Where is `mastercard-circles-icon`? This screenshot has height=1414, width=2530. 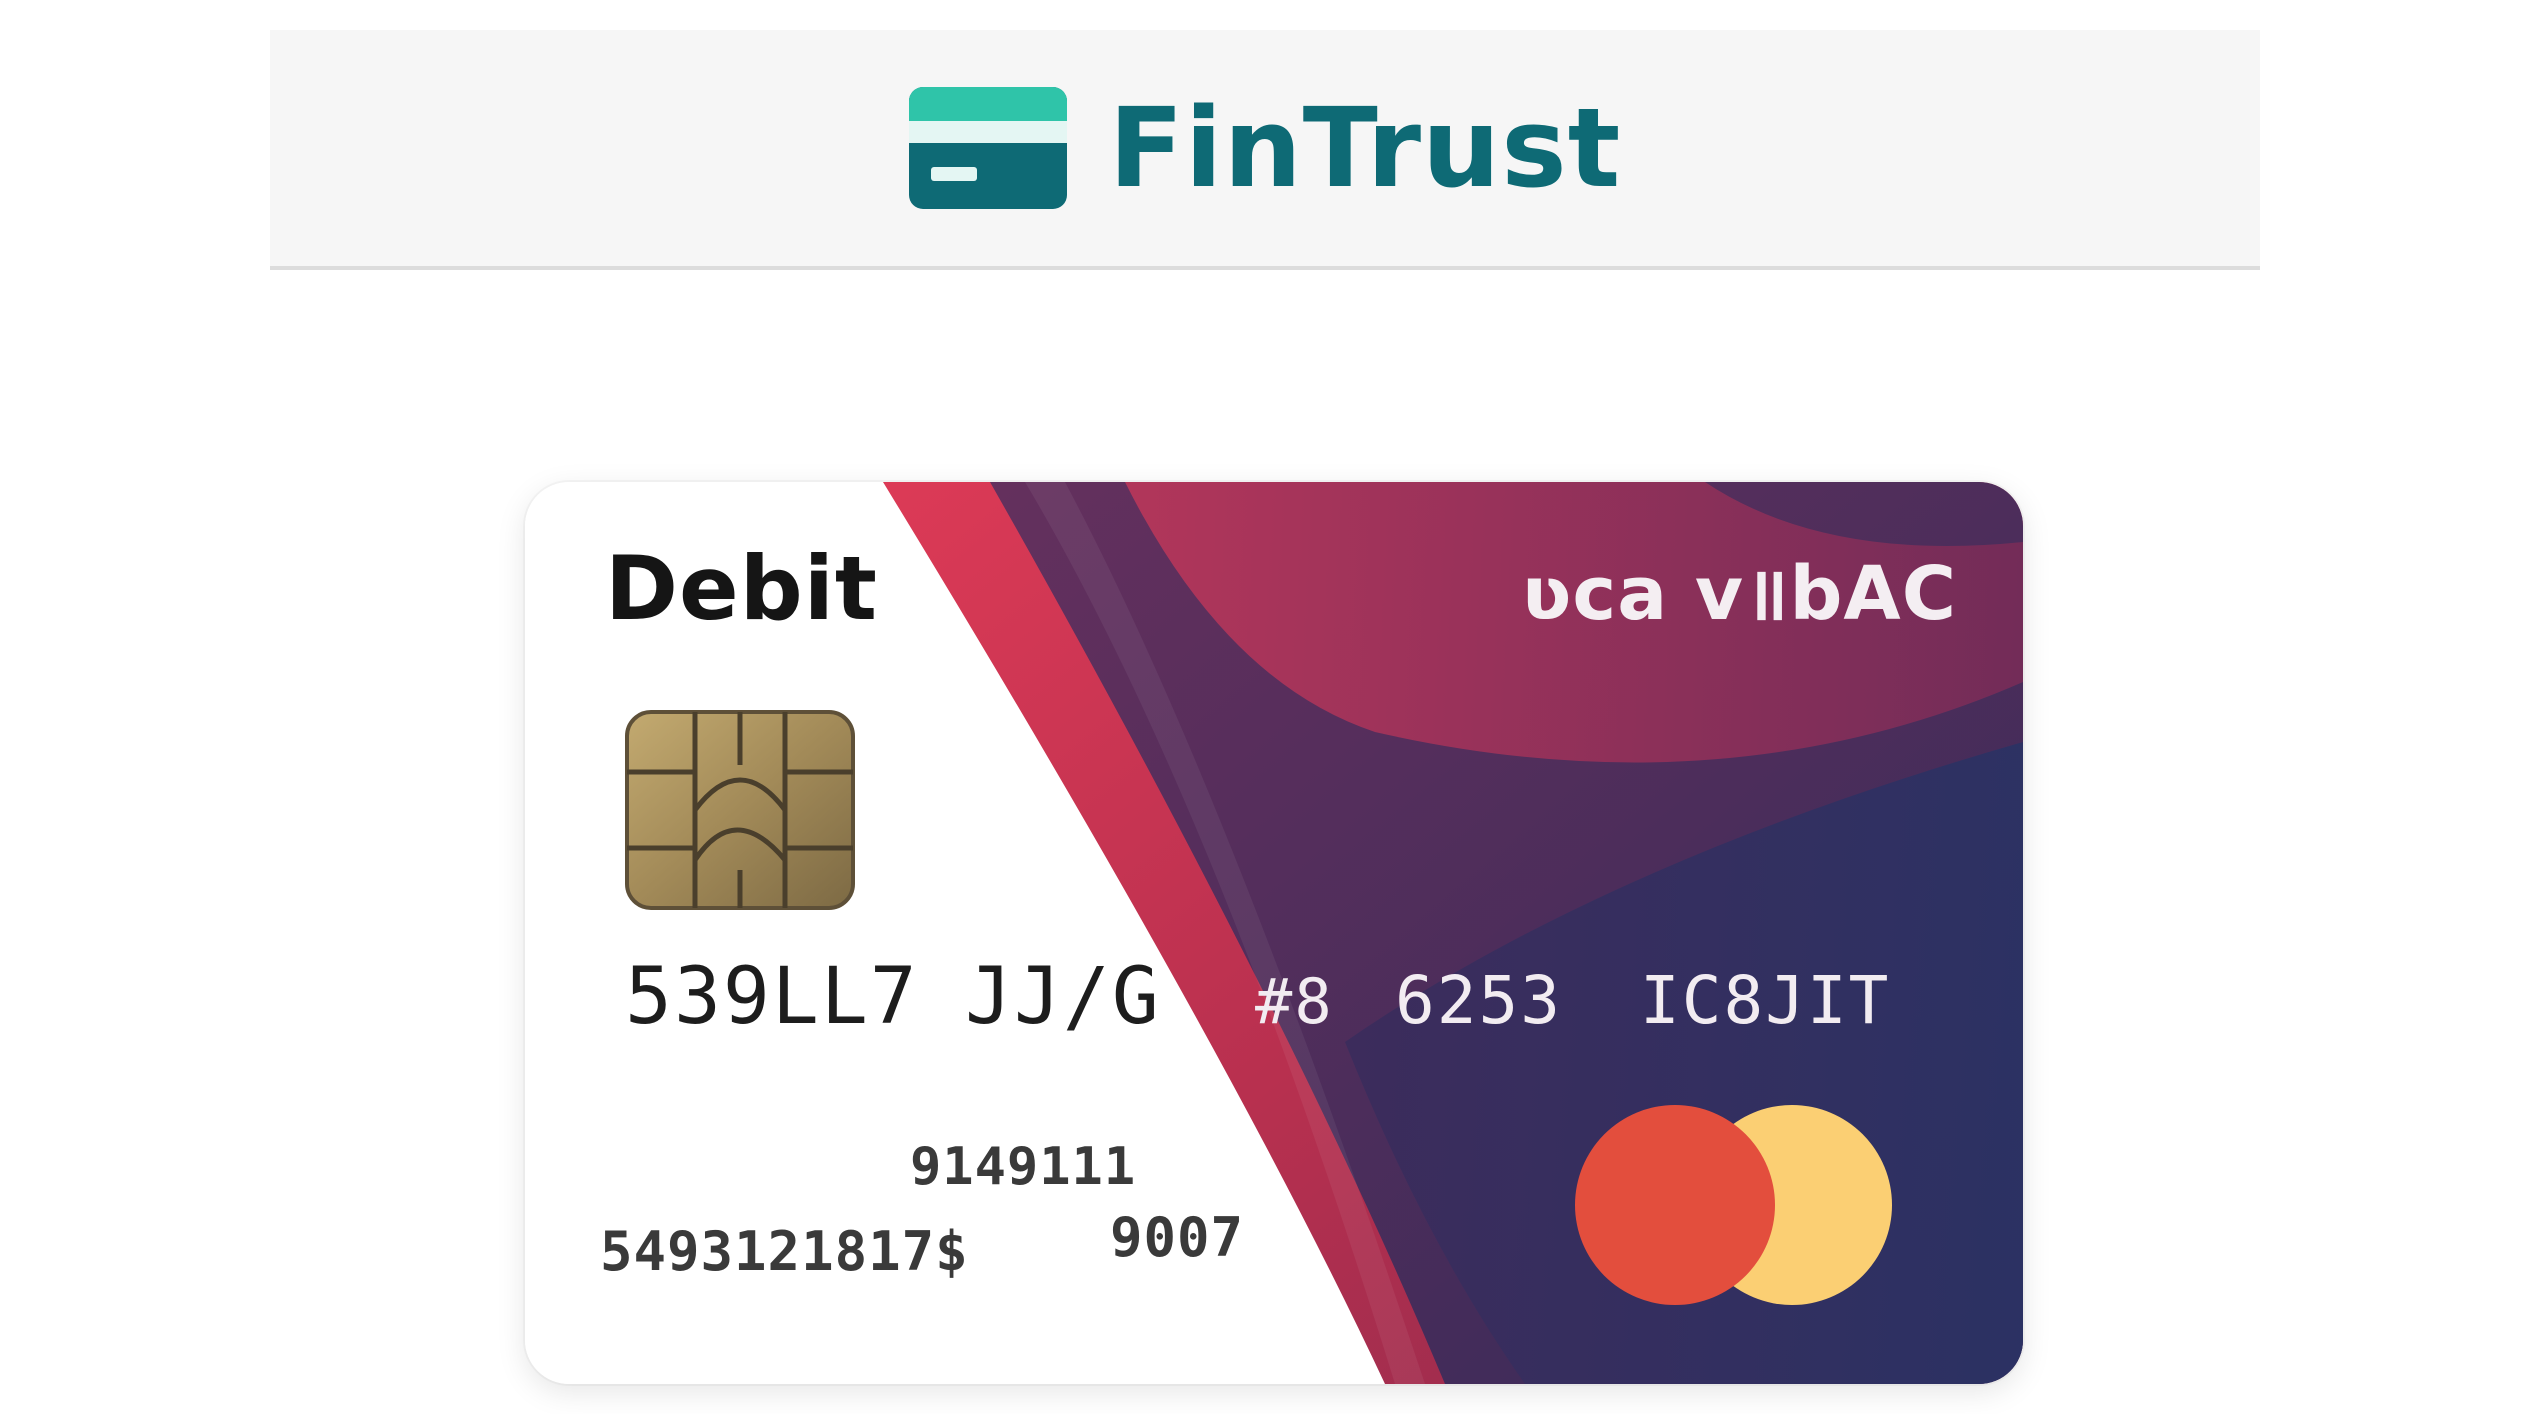 mastercard-circles-icon is located at coordinates (1733, 1205).